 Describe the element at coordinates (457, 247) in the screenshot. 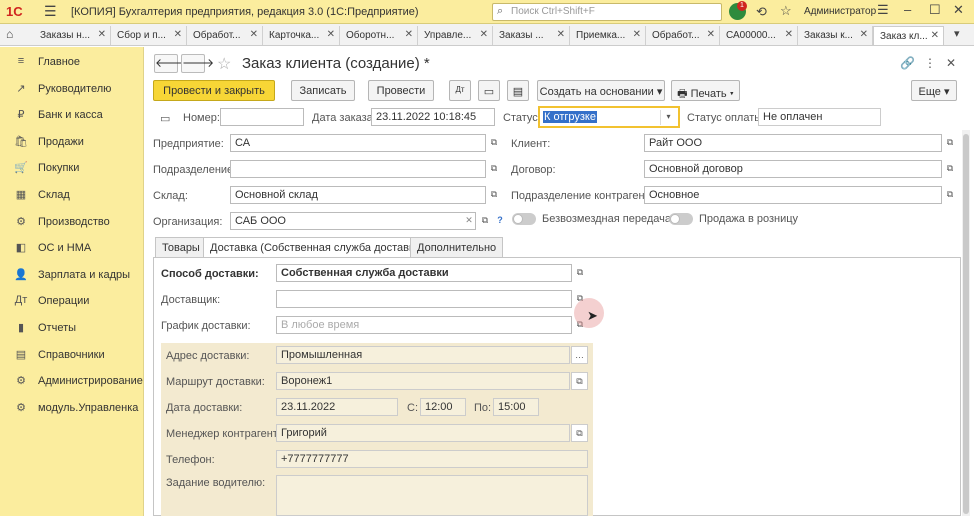

I see `tab-additional: Дополнительно` at that location.